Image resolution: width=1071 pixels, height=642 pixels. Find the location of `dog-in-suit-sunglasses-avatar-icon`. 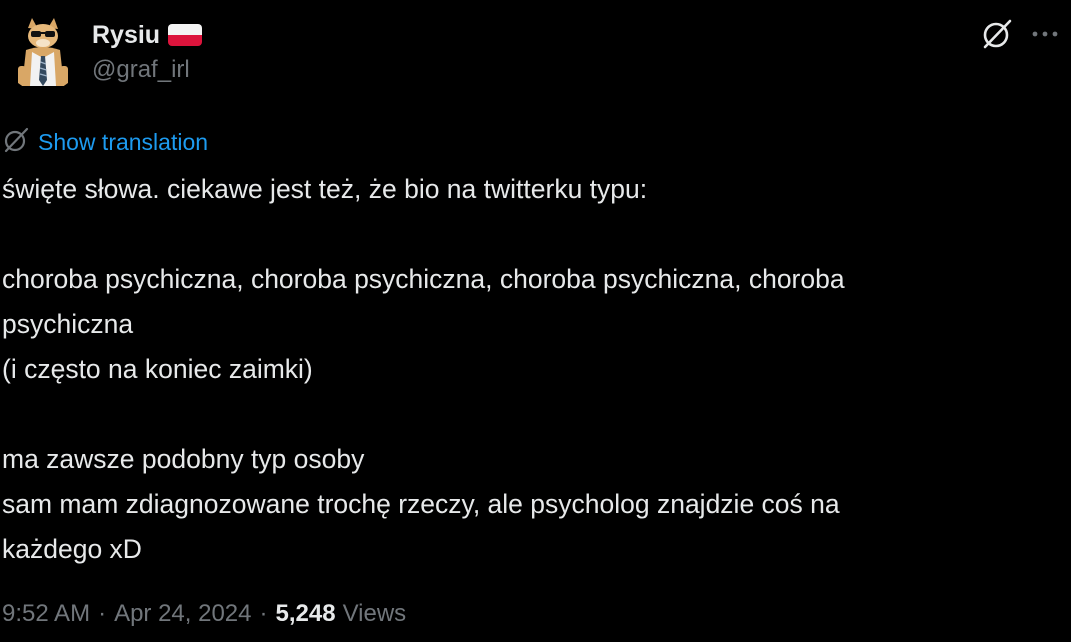

dog-in-suit-sunglasses-avatar-icon is located at coordinates (43, 53).